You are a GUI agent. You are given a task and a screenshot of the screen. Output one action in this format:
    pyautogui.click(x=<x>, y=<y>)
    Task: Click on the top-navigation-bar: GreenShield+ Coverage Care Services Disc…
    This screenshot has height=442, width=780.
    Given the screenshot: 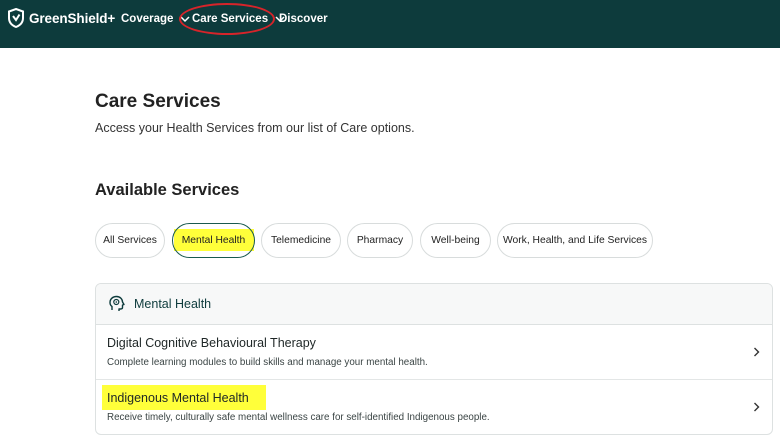 What is the action you would take?
    pyautogui.click(x=390, y=24)
    